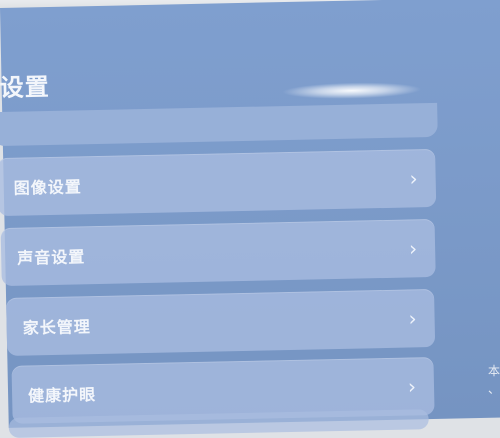 The image size is (500, 438). Describe the element at coordinates (351, 91) in the screenshot. I see `screen-glare` at that location.